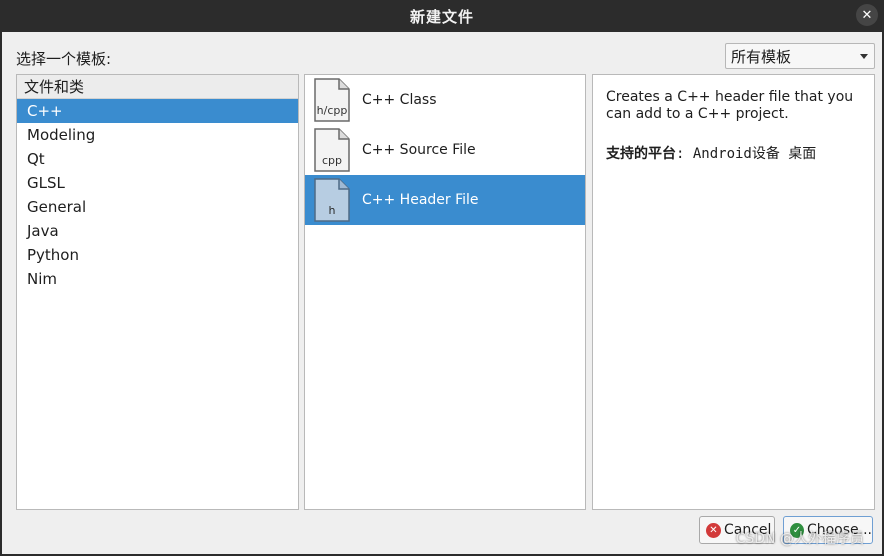  Describe the element at coordinates (641, 154) in the screenshot. I see `supported-platforms-label: 支持的平台` at that location.